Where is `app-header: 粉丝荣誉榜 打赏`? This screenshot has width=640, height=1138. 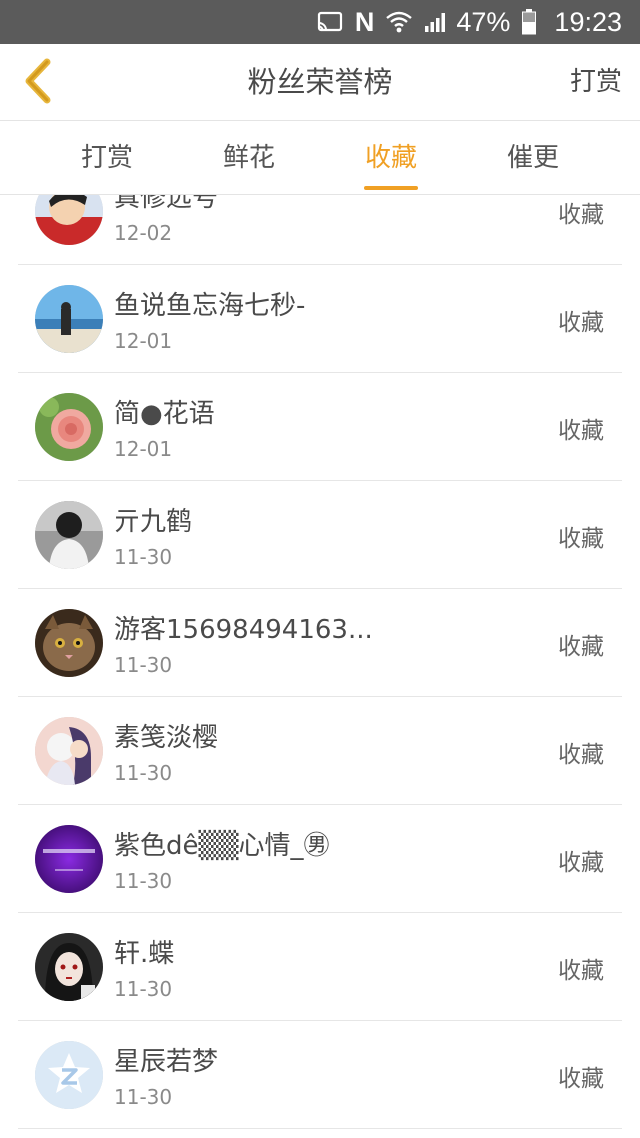
app-header: 粉丝荣誉榜 打赏 is located at coordinates (320, 82).